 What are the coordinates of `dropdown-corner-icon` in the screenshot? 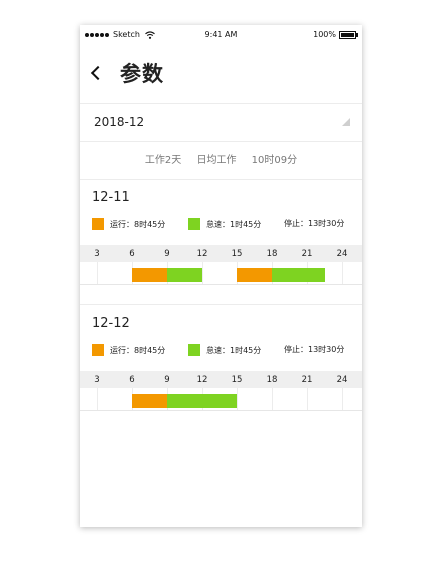 It's located at (346, 122).